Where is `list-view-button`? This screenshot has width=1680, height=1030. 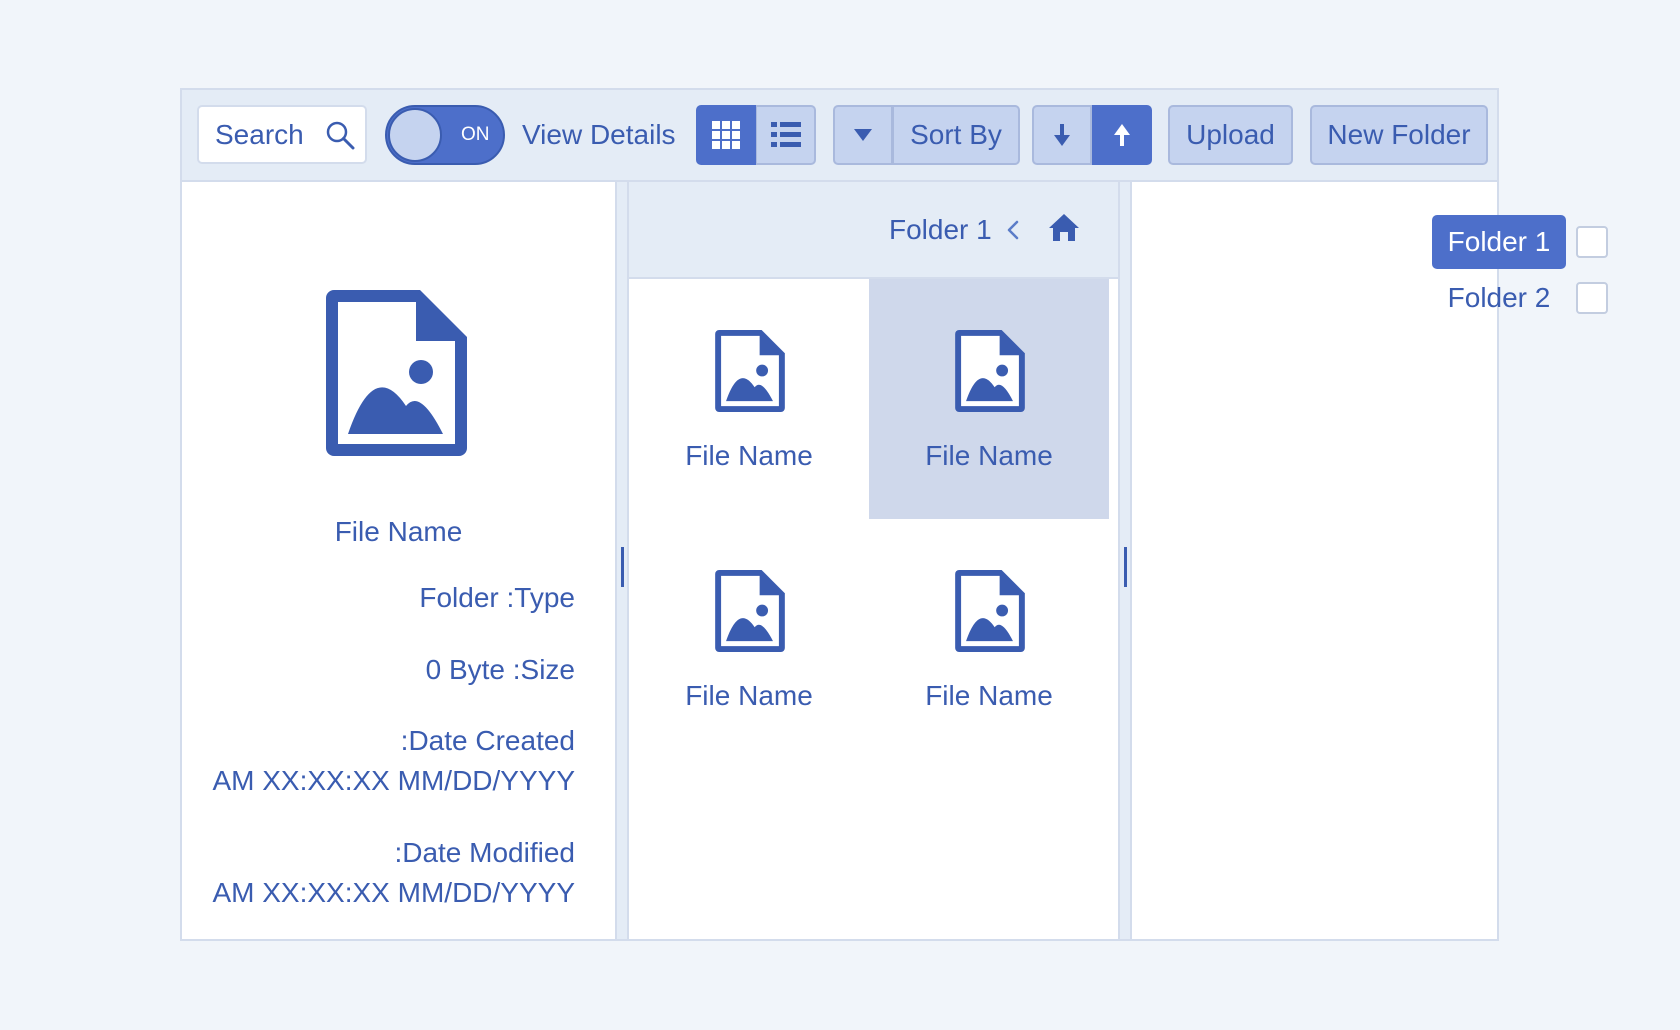
list-view-button is located at coordinates (786, 135).